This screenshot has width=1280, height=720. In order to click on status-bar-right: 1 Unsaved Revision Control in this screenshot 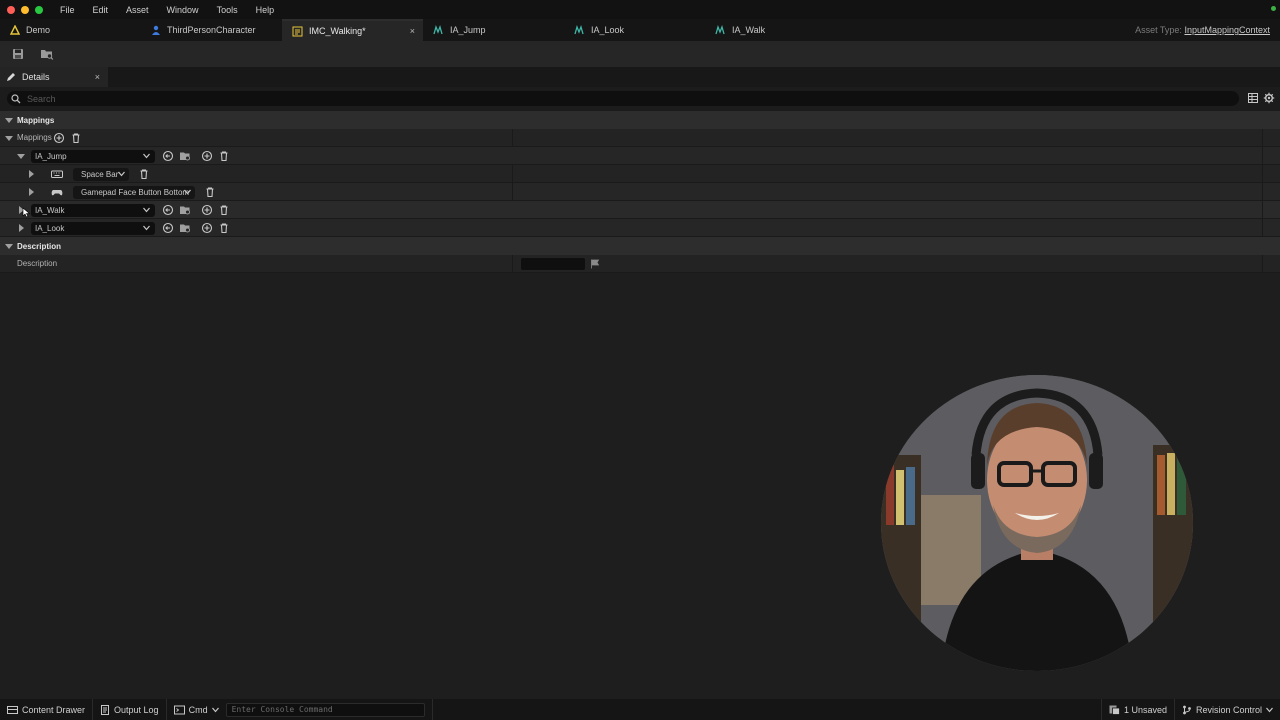, I will do `click(1190, 709)`.